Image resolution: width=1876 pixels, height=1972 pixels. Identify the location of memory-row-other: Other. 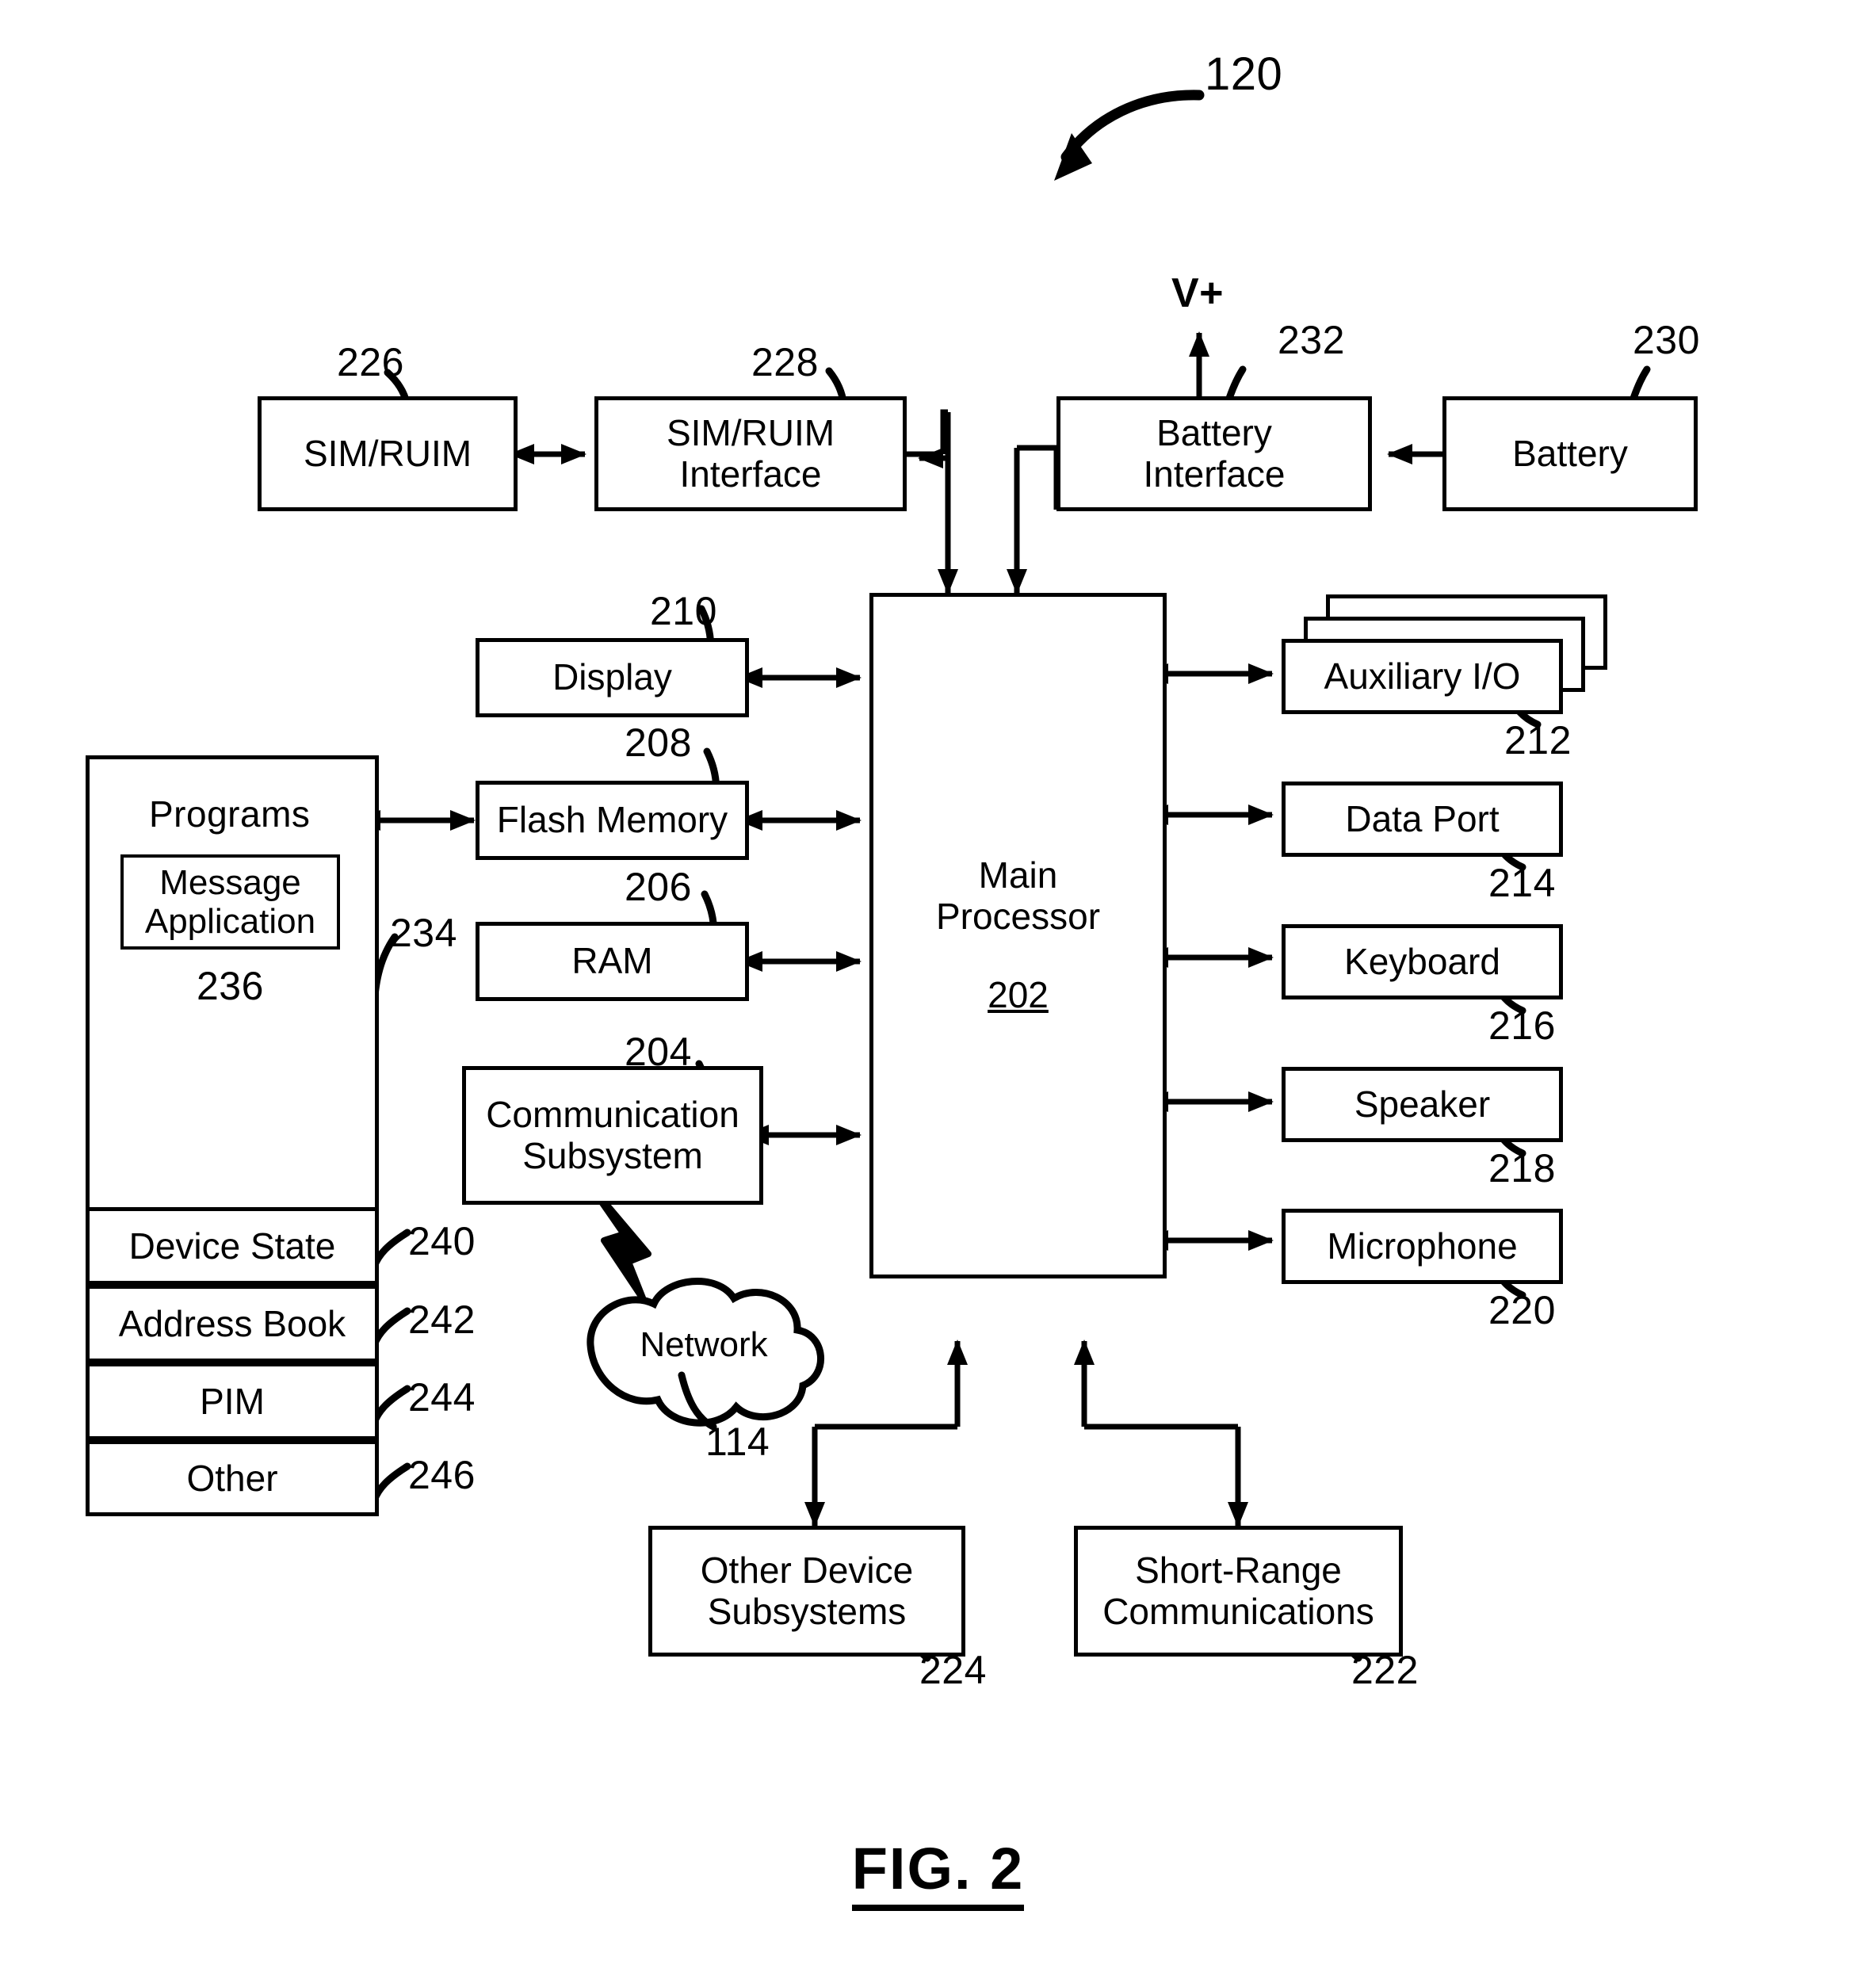
(232, 1478).